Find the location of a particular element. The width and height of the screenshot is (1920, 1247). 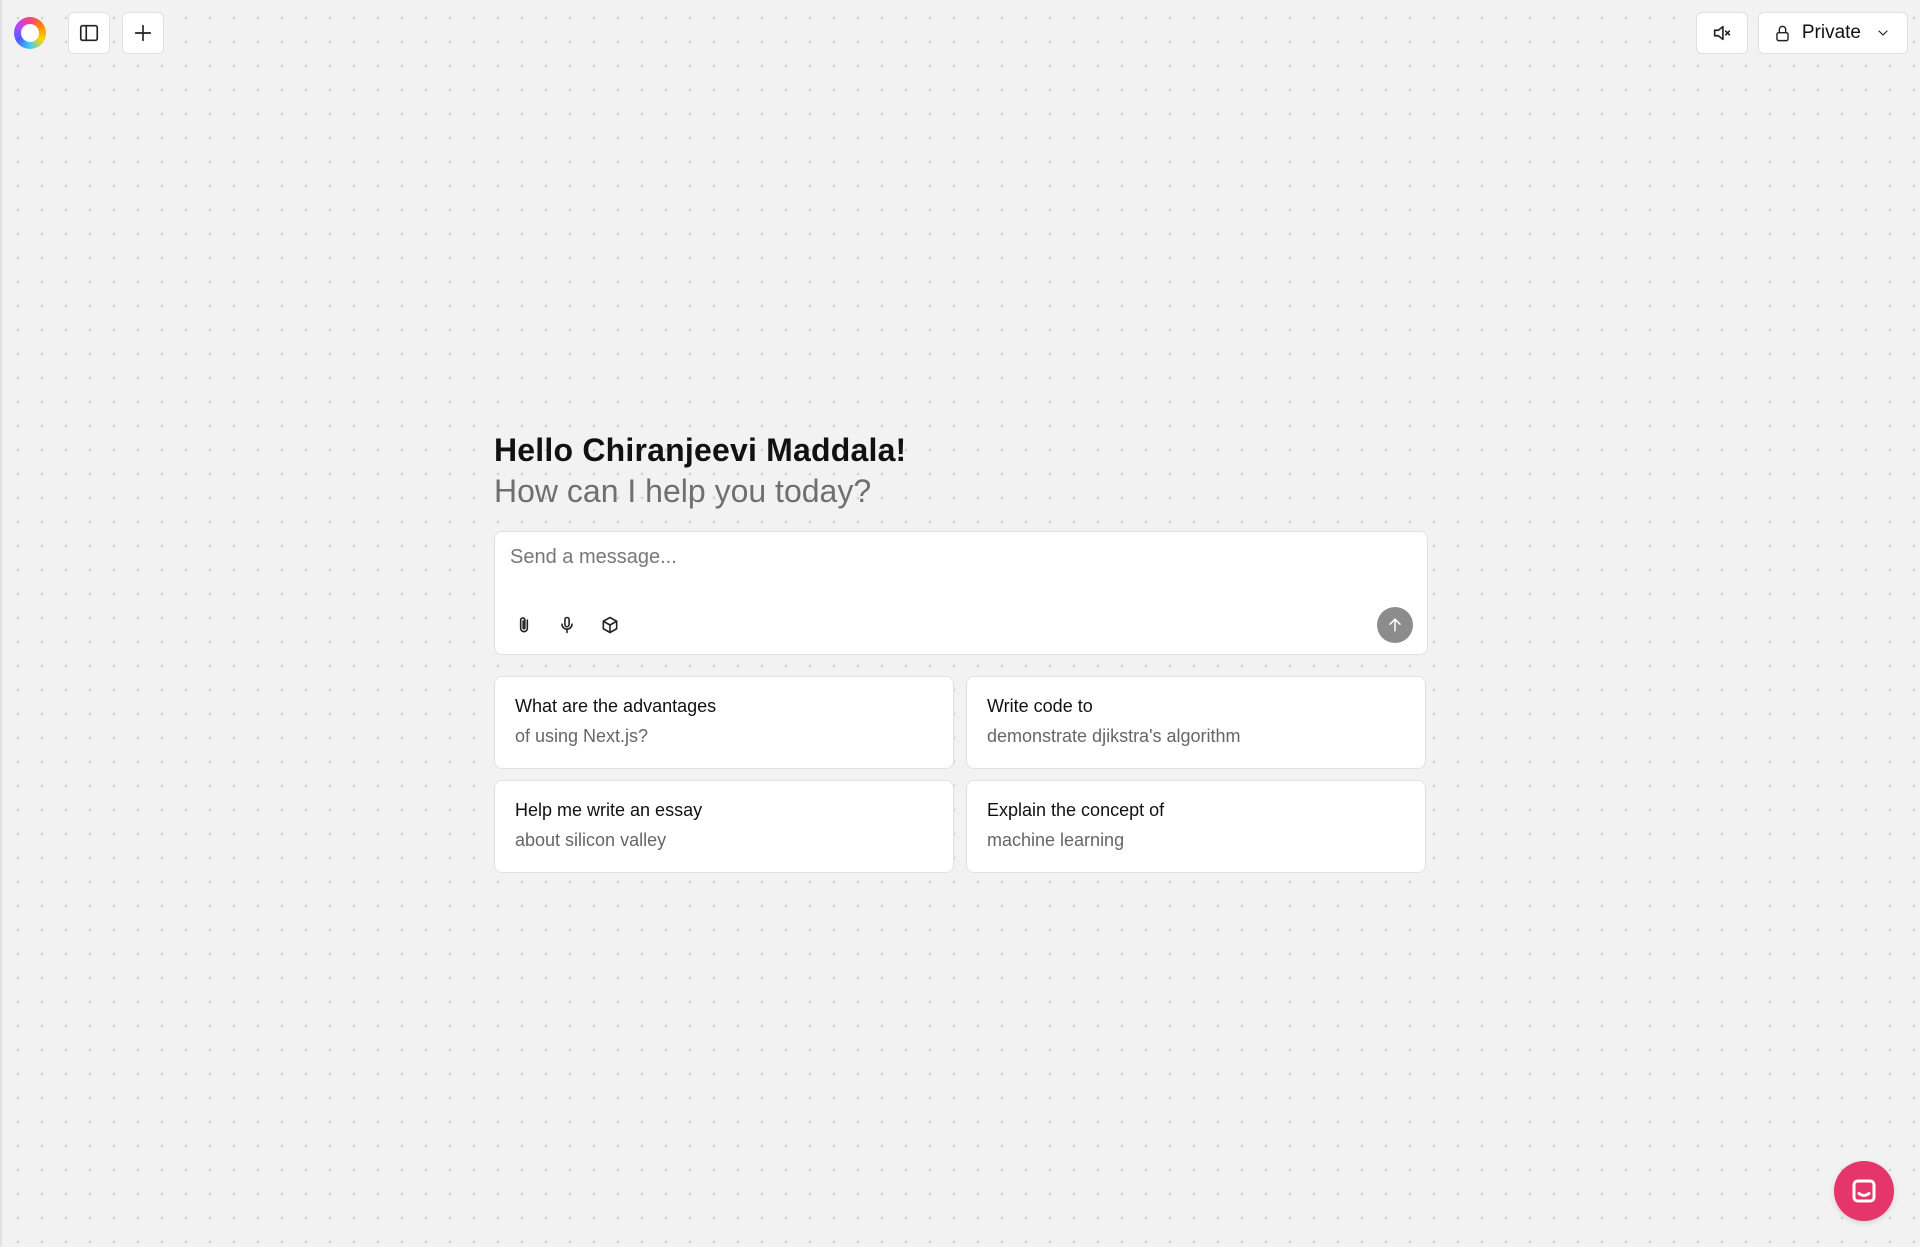

artifact-button is located at coordinates (610, 625).